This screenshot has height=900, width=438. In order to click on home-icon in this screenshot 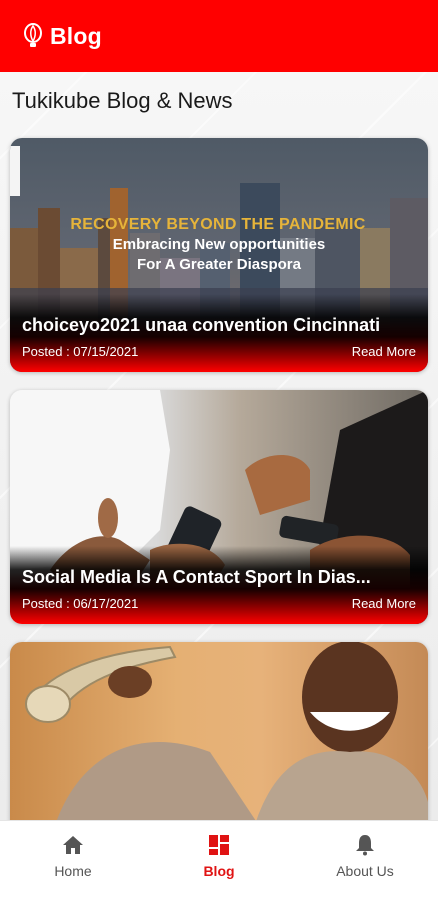, I will do `click(73, 845)`.